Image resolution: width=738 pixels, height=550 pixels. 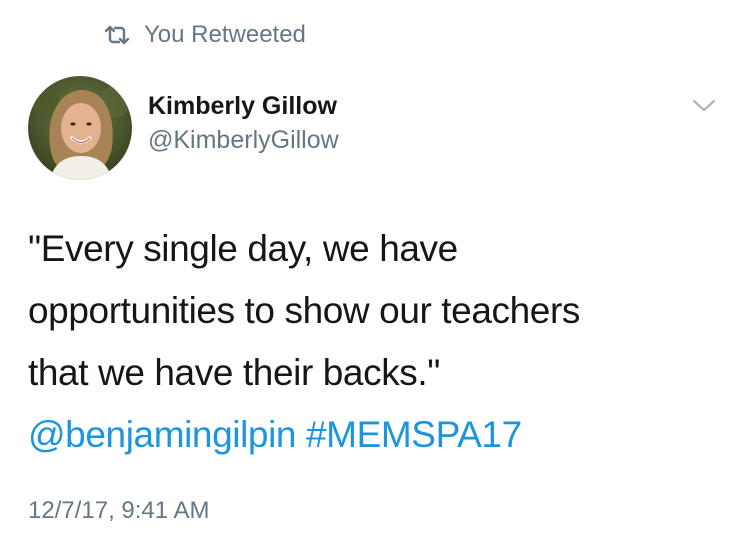 What do you see at coordinates (304, 310) in the screenshot?
I see `tweet-text-line: opportunities to show our teachers` at bounding box center [304, 310].